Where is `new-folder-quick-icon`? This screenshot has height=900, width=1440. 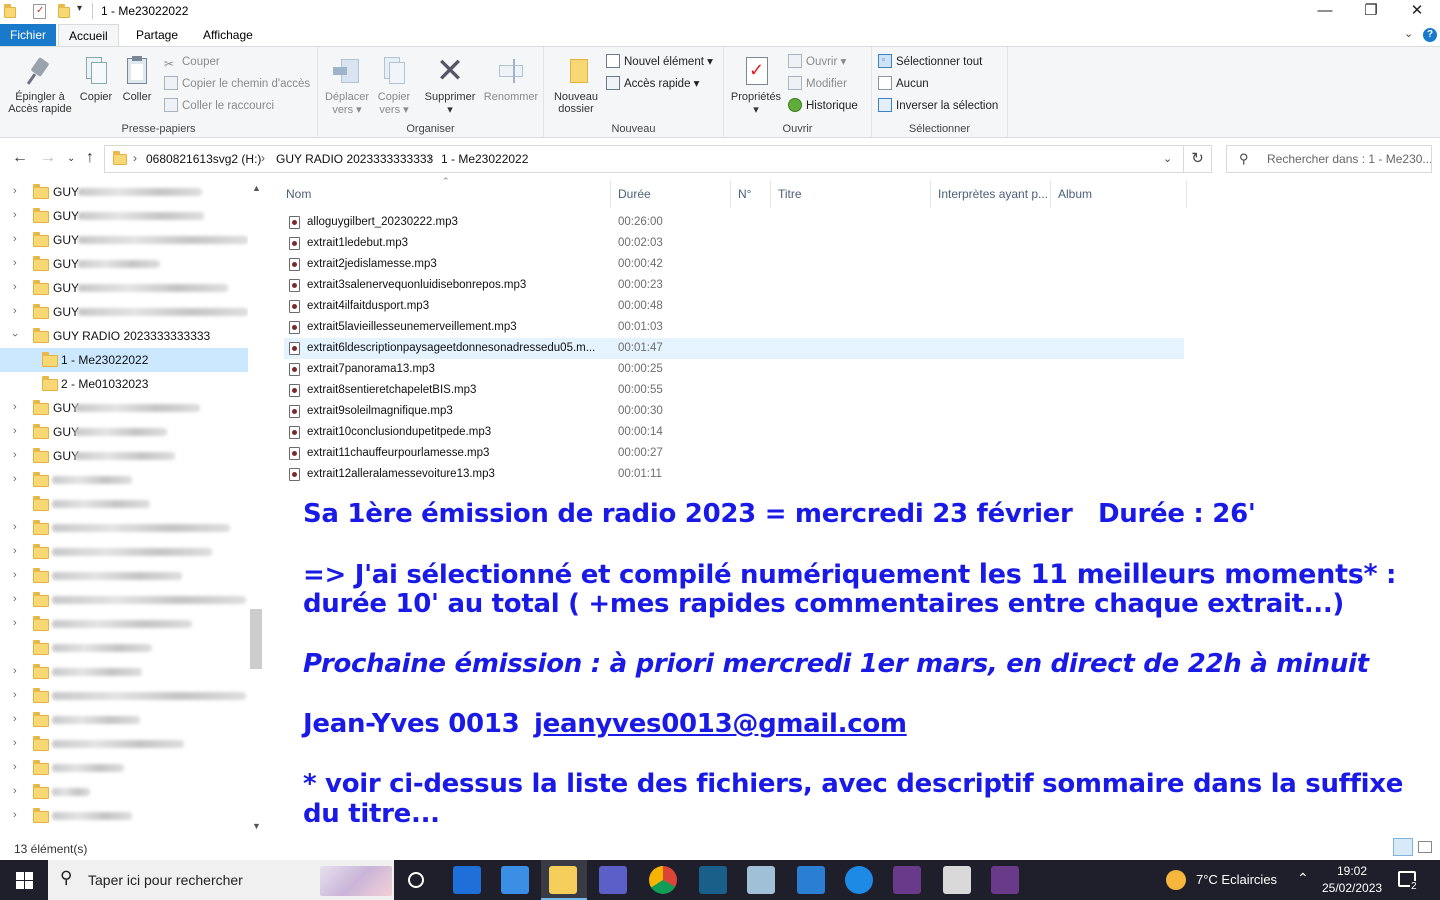
new-folder-quick-icon is located at coordinates (64, 11).